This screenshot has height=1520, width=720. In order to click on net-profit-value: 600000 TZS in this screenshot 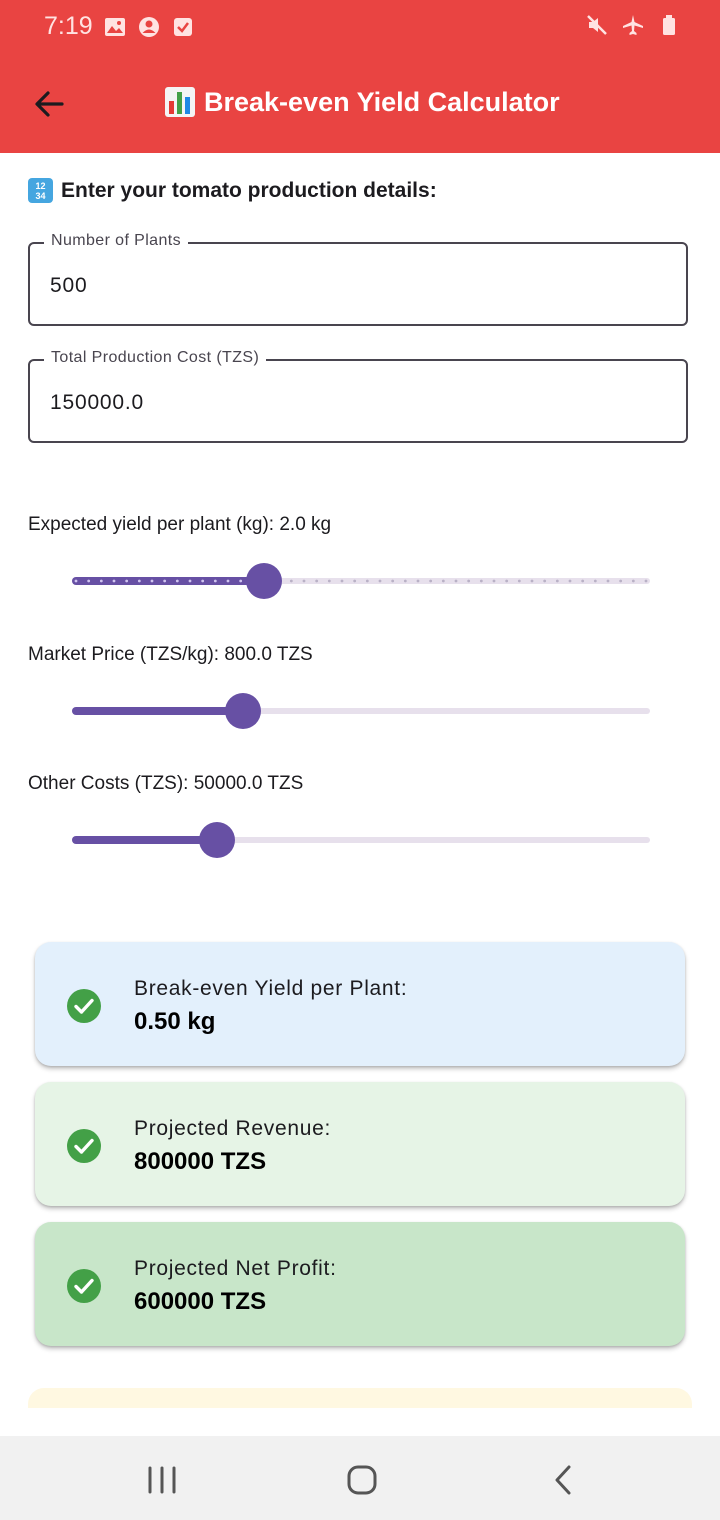, I will do `click(200, 1301)`.